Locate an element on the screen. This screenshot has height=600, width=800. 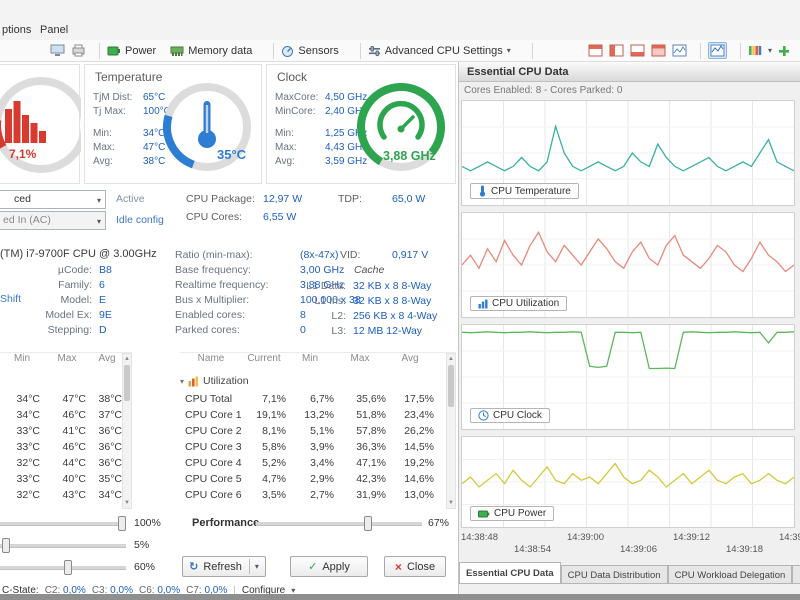
temp-table-row: 33°C 46°C 36°C is located at coordinates (61, 447).